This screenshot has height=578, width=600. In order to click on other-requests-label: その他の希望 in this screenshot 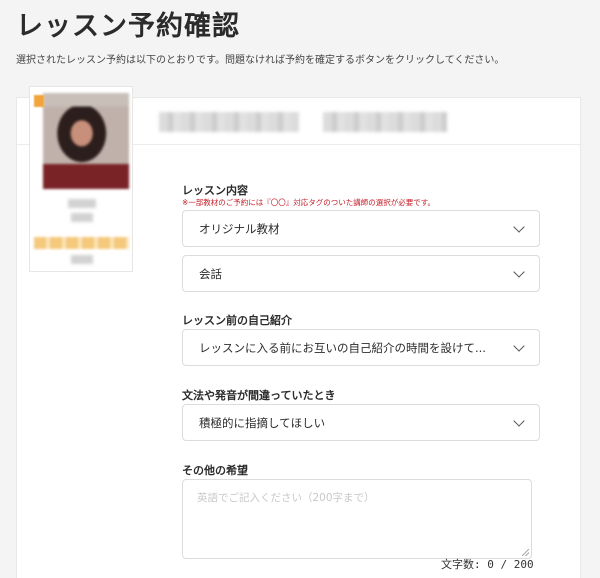, I will do `click(215, 470)`.